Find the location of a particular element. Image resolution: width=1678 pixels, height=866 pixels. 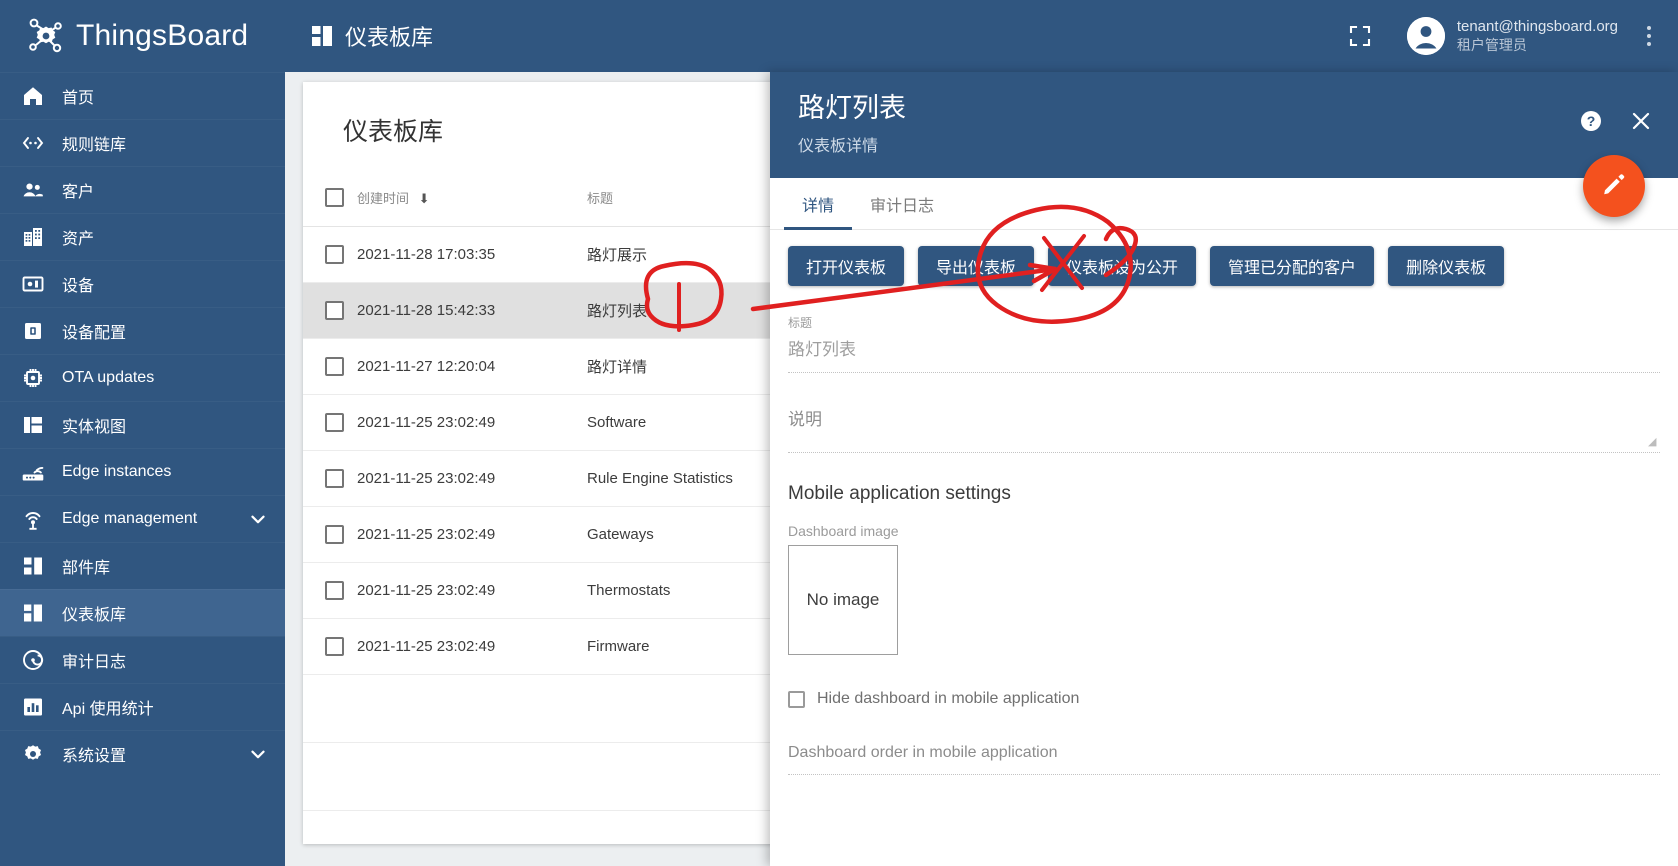

ota-updates-icon is located at coordinates (33, 378).